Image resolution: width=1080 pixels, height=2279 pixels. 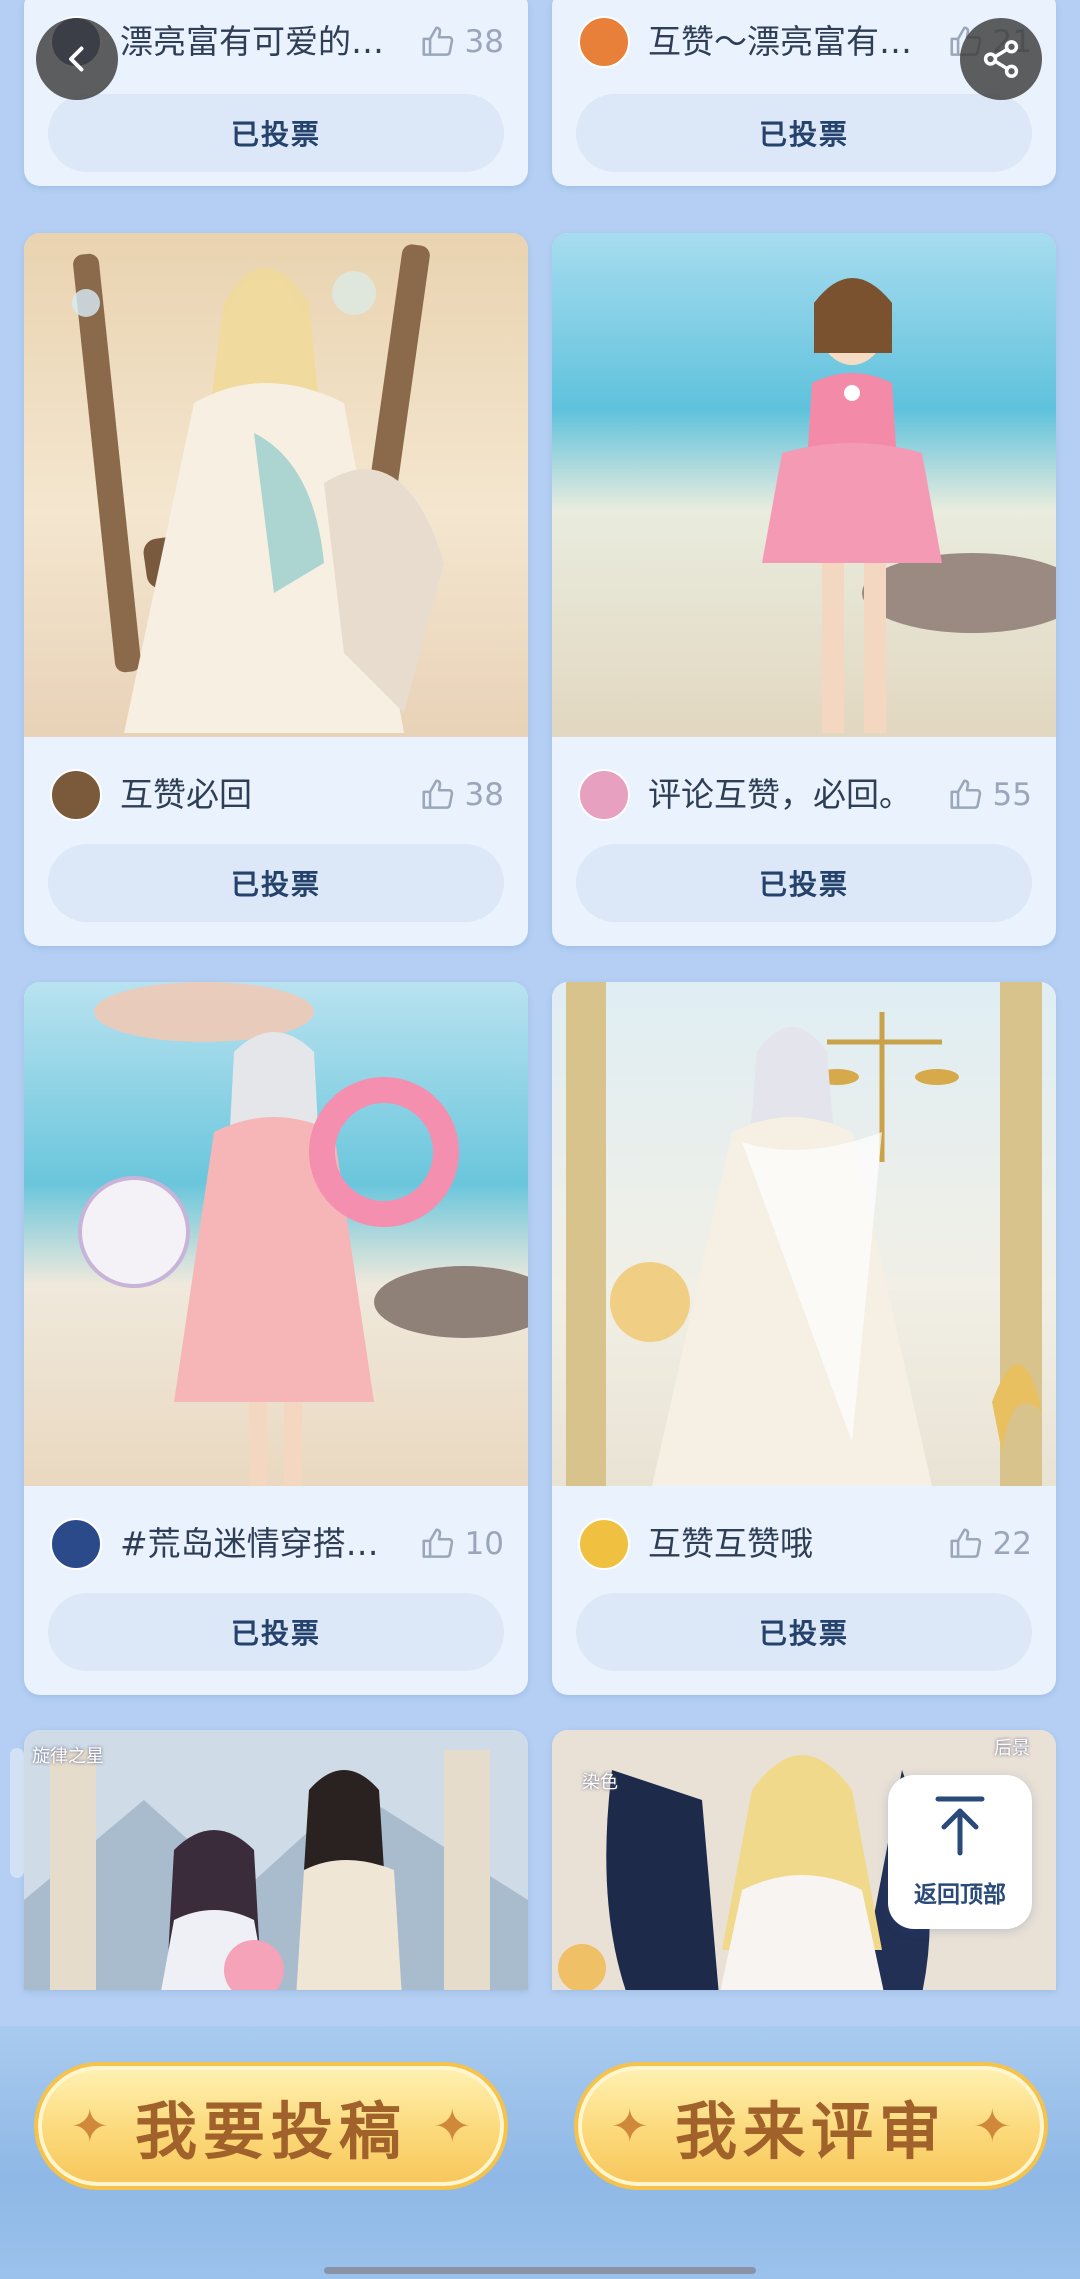 I want to click on like-number: 22, so click(x=1012, y=1544).